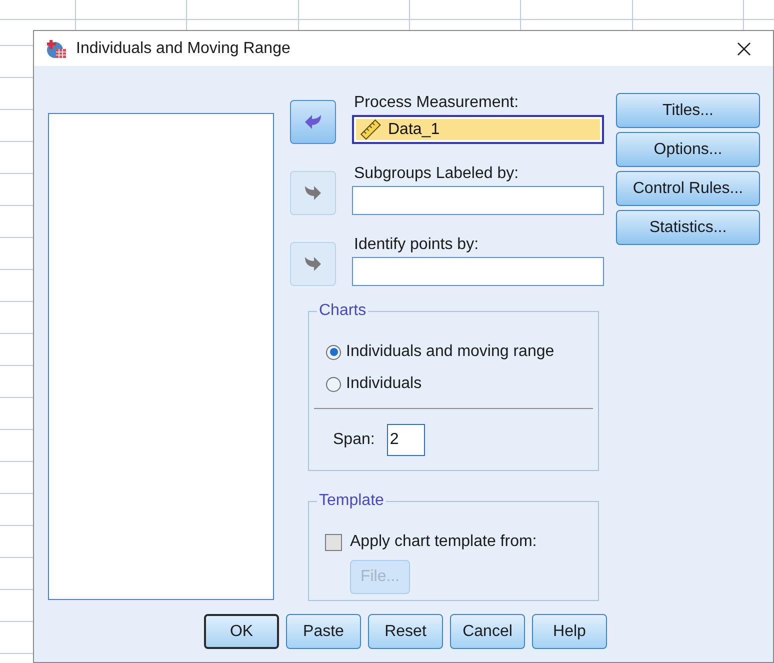  I want to click on app-icon, so click(57, 49).